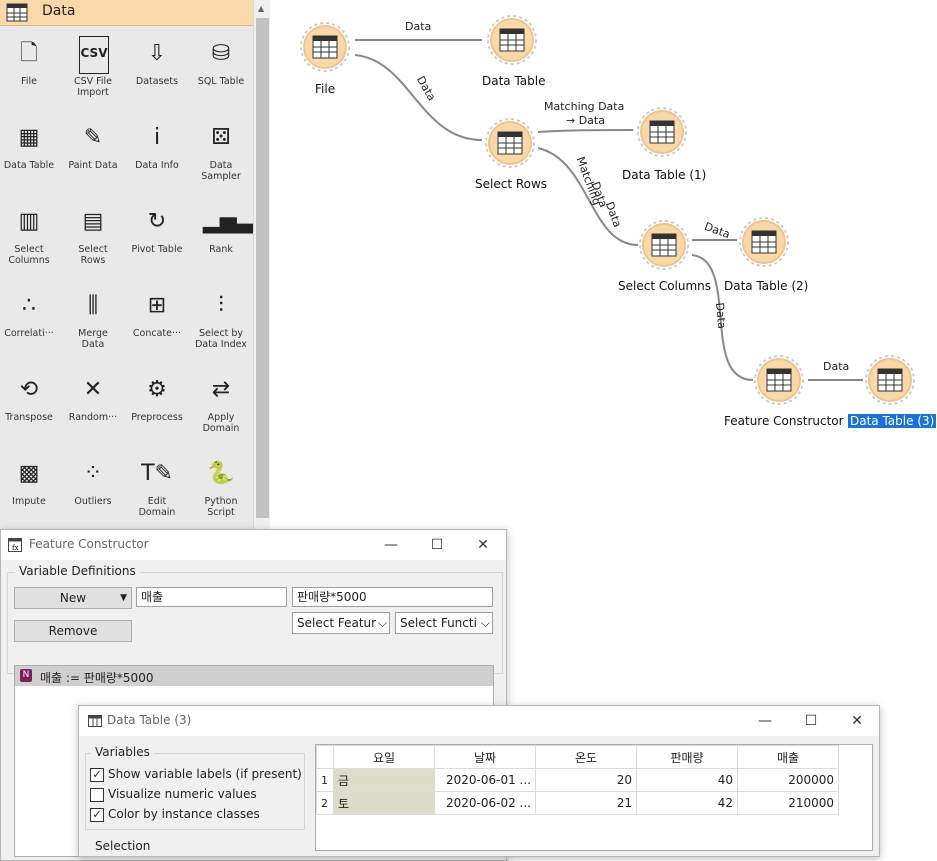 The height and width of the screenshot is (861, 937). Describe the element at coordinates (93, 154) in the screenshot. I see `toolbox-widget-paint: ✎ Paint Data` at that location.